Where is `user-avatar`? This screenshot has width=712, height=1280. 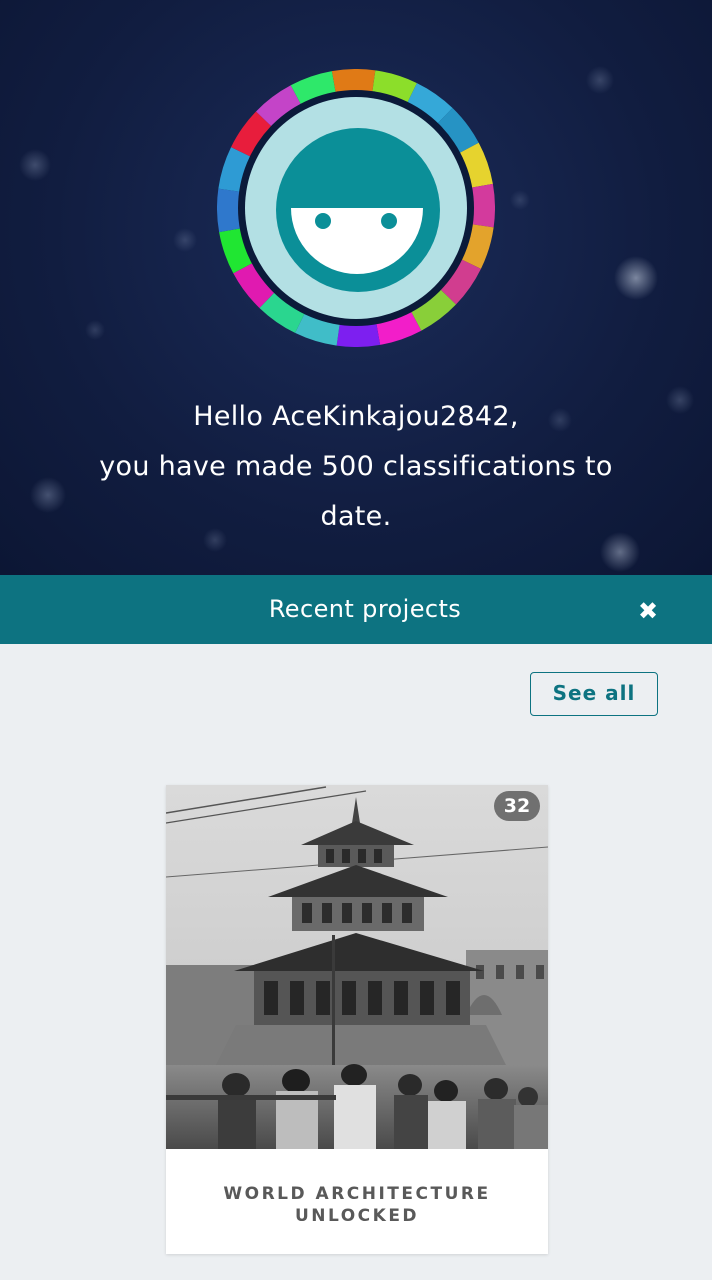
user-avatar is located at coordinates (356, 208).